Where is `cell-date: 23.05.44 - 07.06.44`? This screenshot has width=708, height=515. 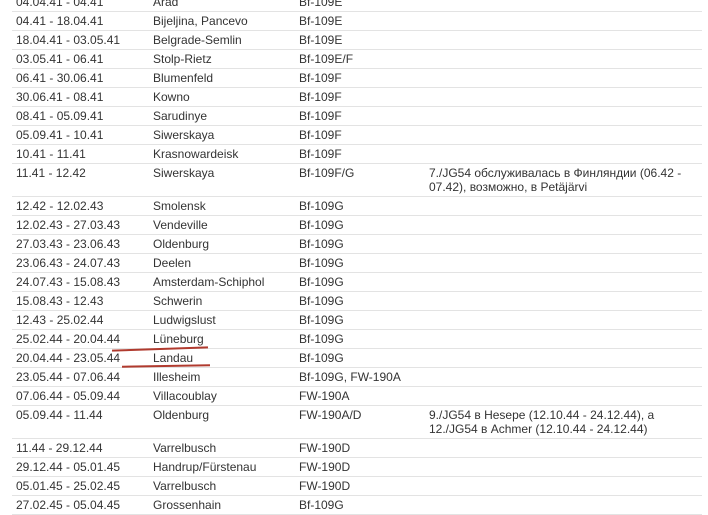
cell-date: 23.05.44 - 07.06.44 is located at coordinates (80, 377).